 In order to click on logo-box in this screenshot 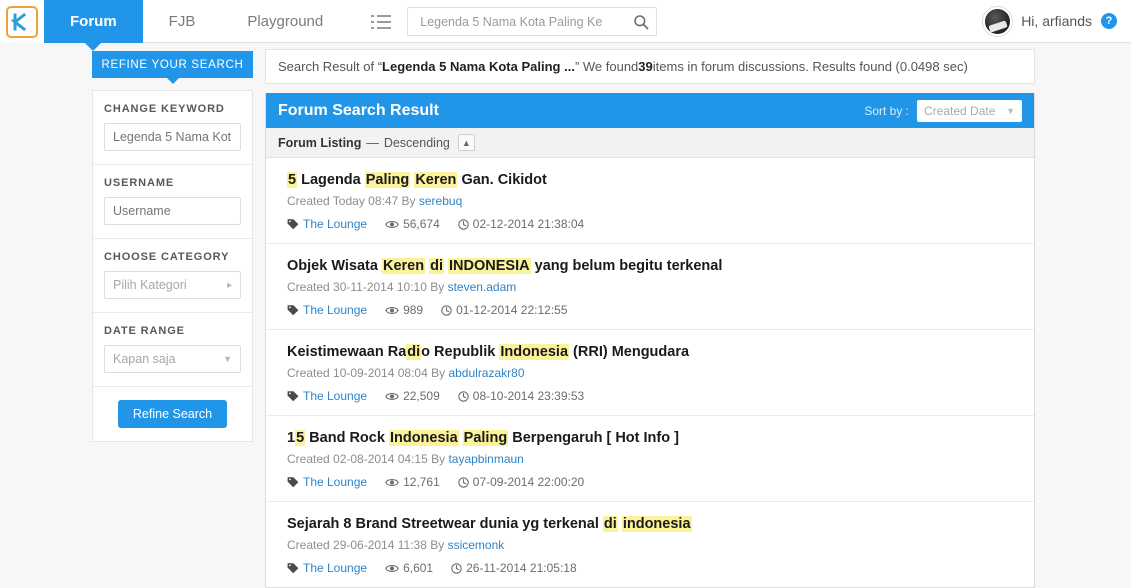, I will do `click(22, 21)`.